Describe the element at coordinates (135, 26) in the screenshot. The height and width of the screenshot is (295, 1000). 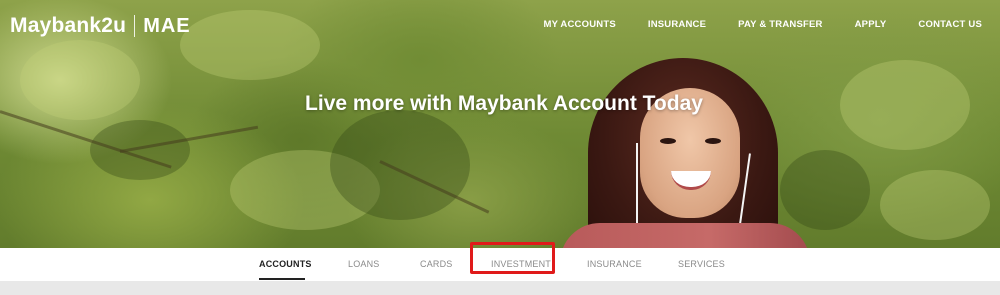
I see `logo-divider` at that location.